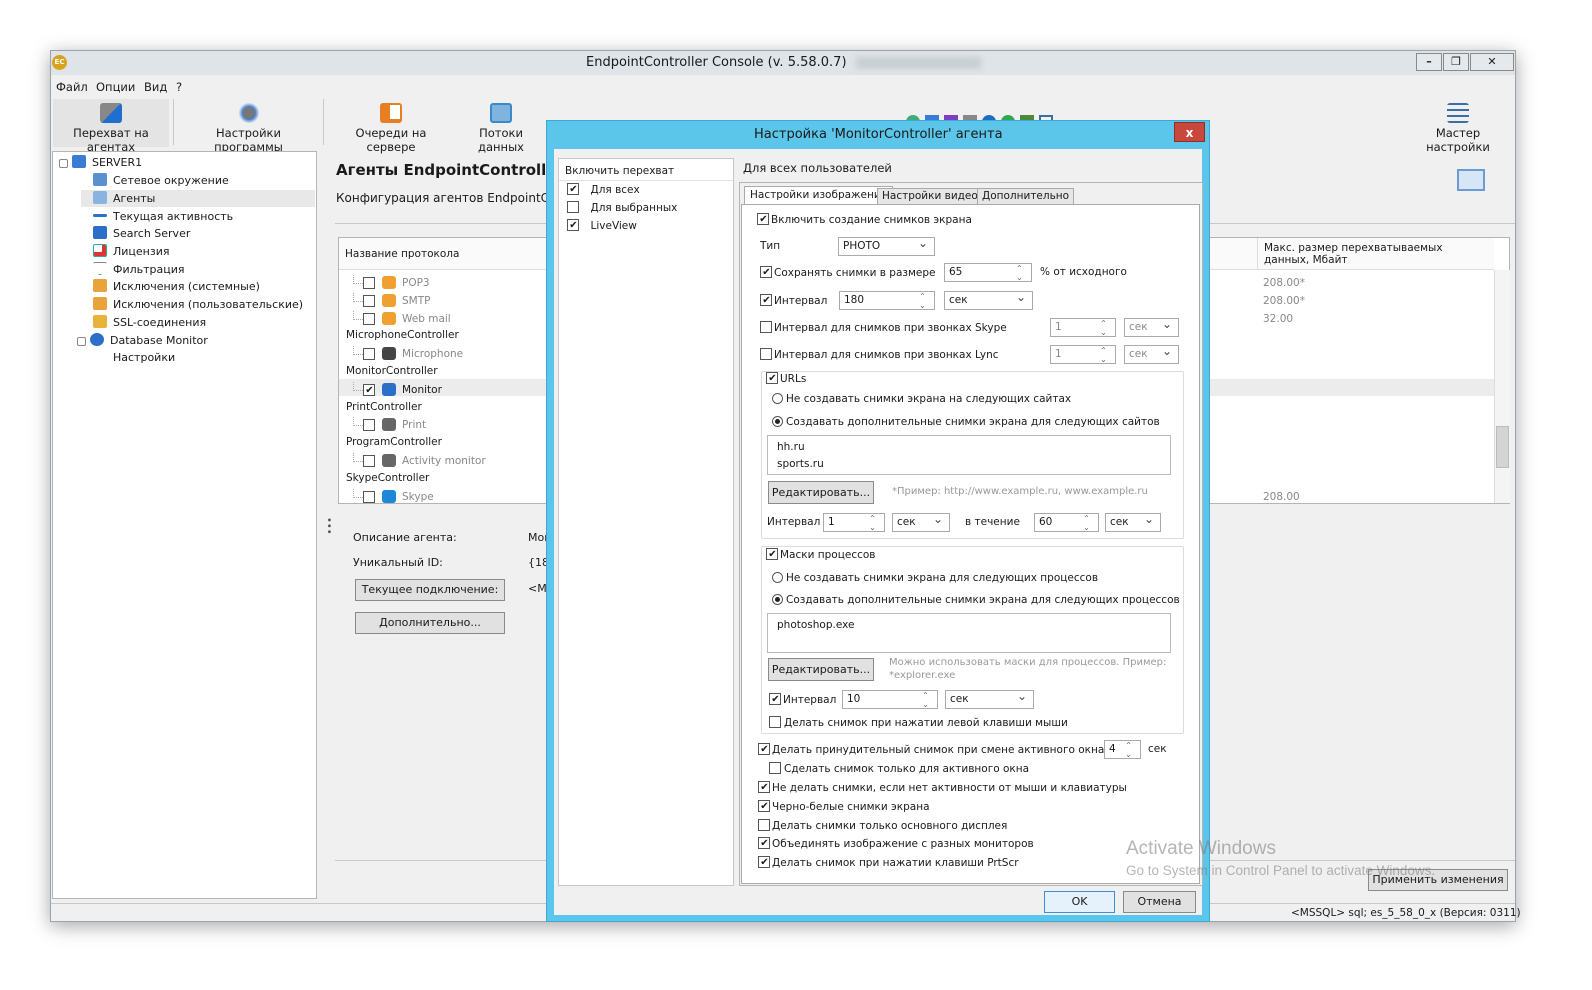 This screenshot has height=990, width=1592. I want to click on intercept-liveview: LiveView, so click(602, 225).